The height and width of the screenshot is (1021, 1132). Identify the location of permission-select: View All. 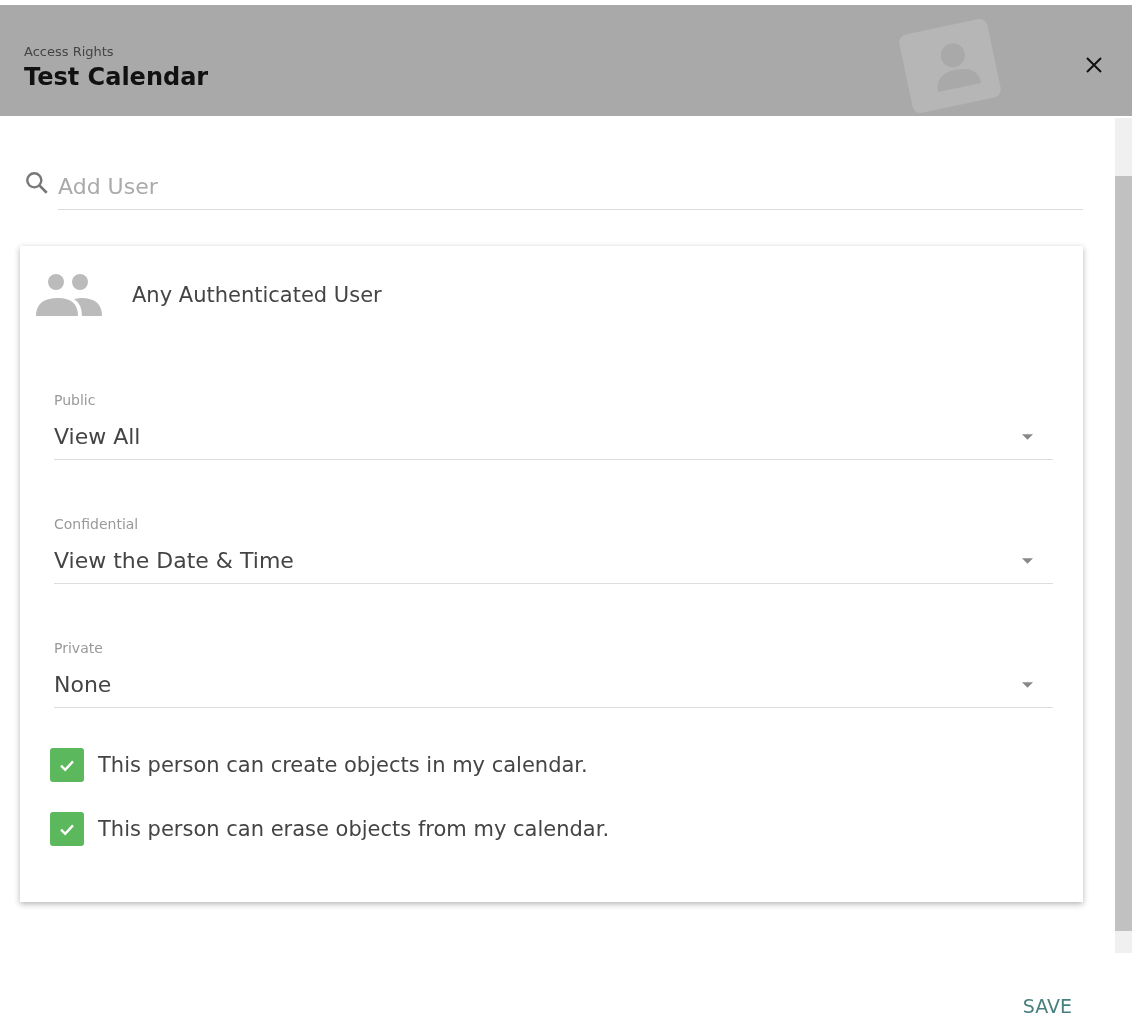
(553, 442).